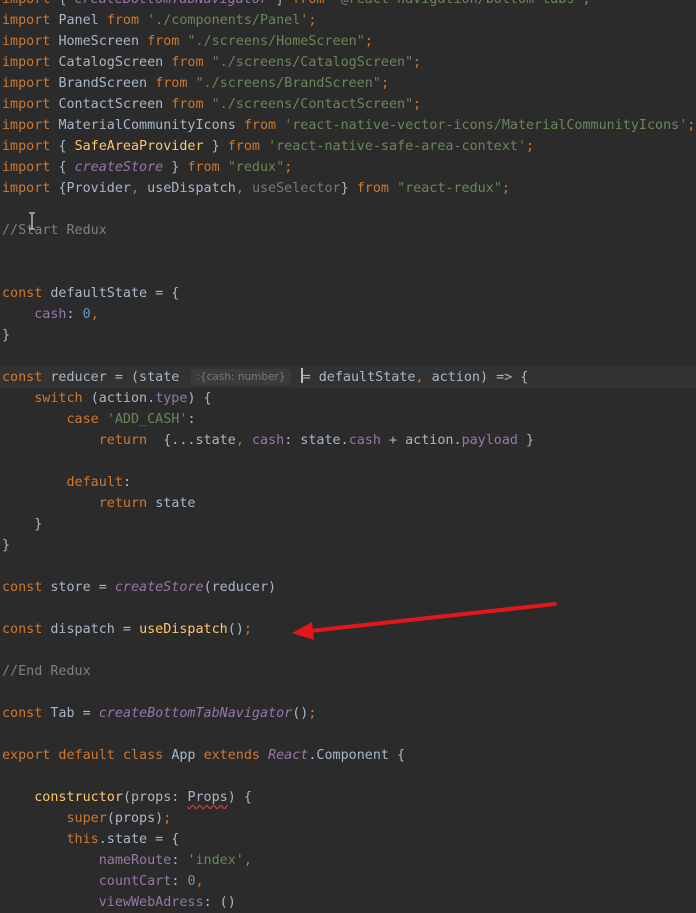 This screenshot has width=696, height=913. Describe the element at coordinates (78, 797) in the screenshot. I see `code-token: constructor` at that location.